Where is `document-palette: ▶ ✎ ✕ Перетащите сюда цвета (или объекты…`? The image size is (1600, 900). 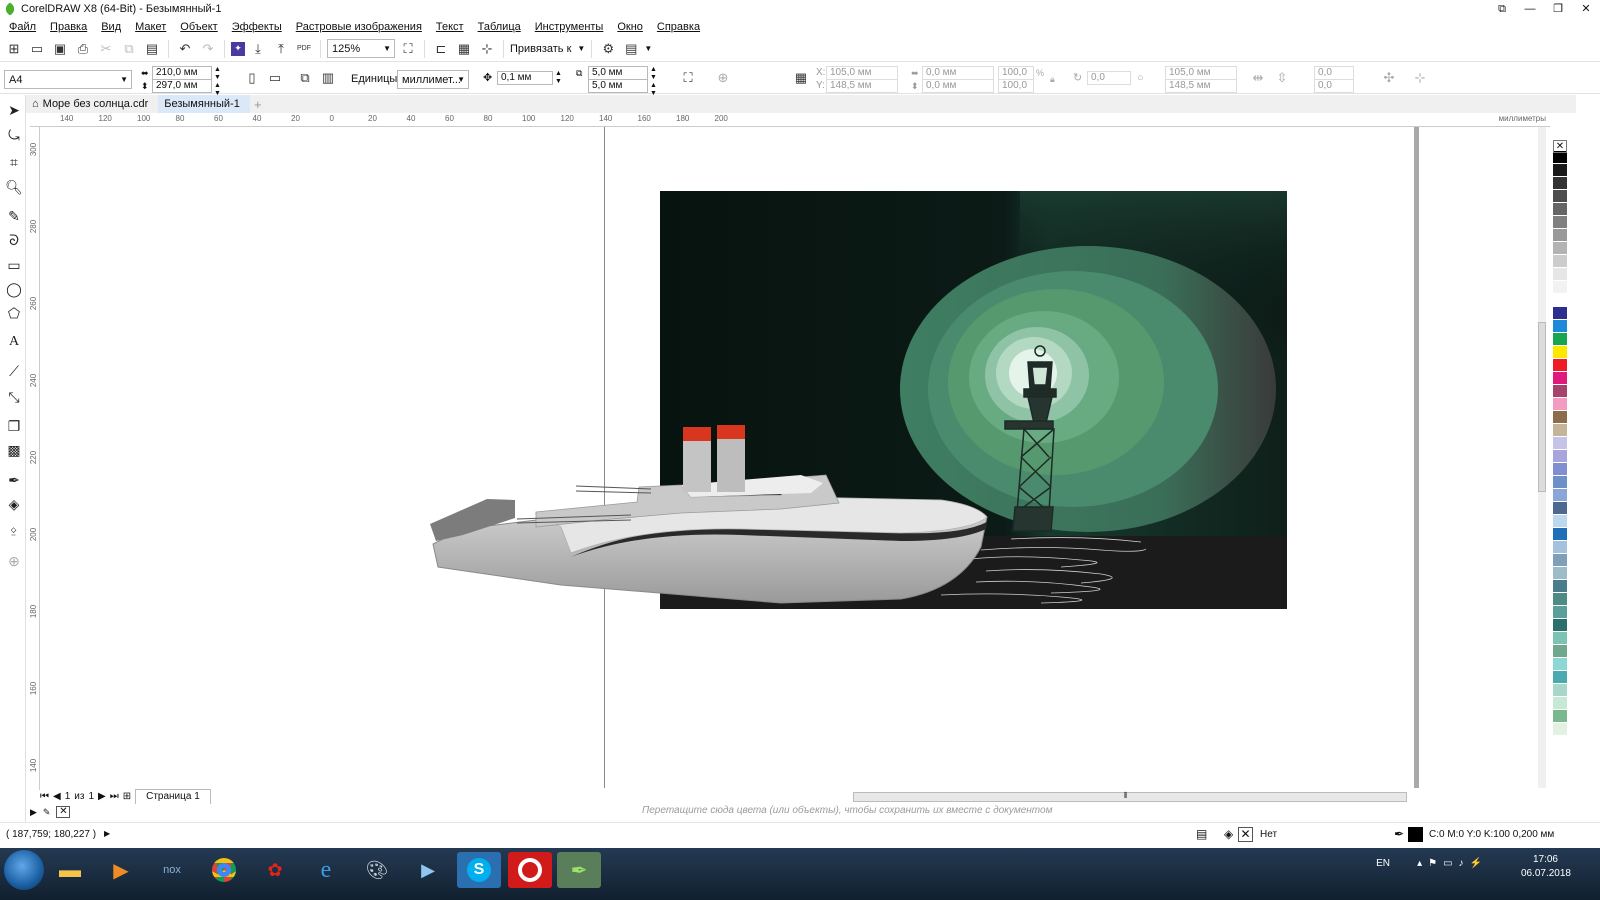
document-palette: ▶ ✎ ✕ Перетащите сюда цвета (или объекты… is located at coordinates (790, 812).